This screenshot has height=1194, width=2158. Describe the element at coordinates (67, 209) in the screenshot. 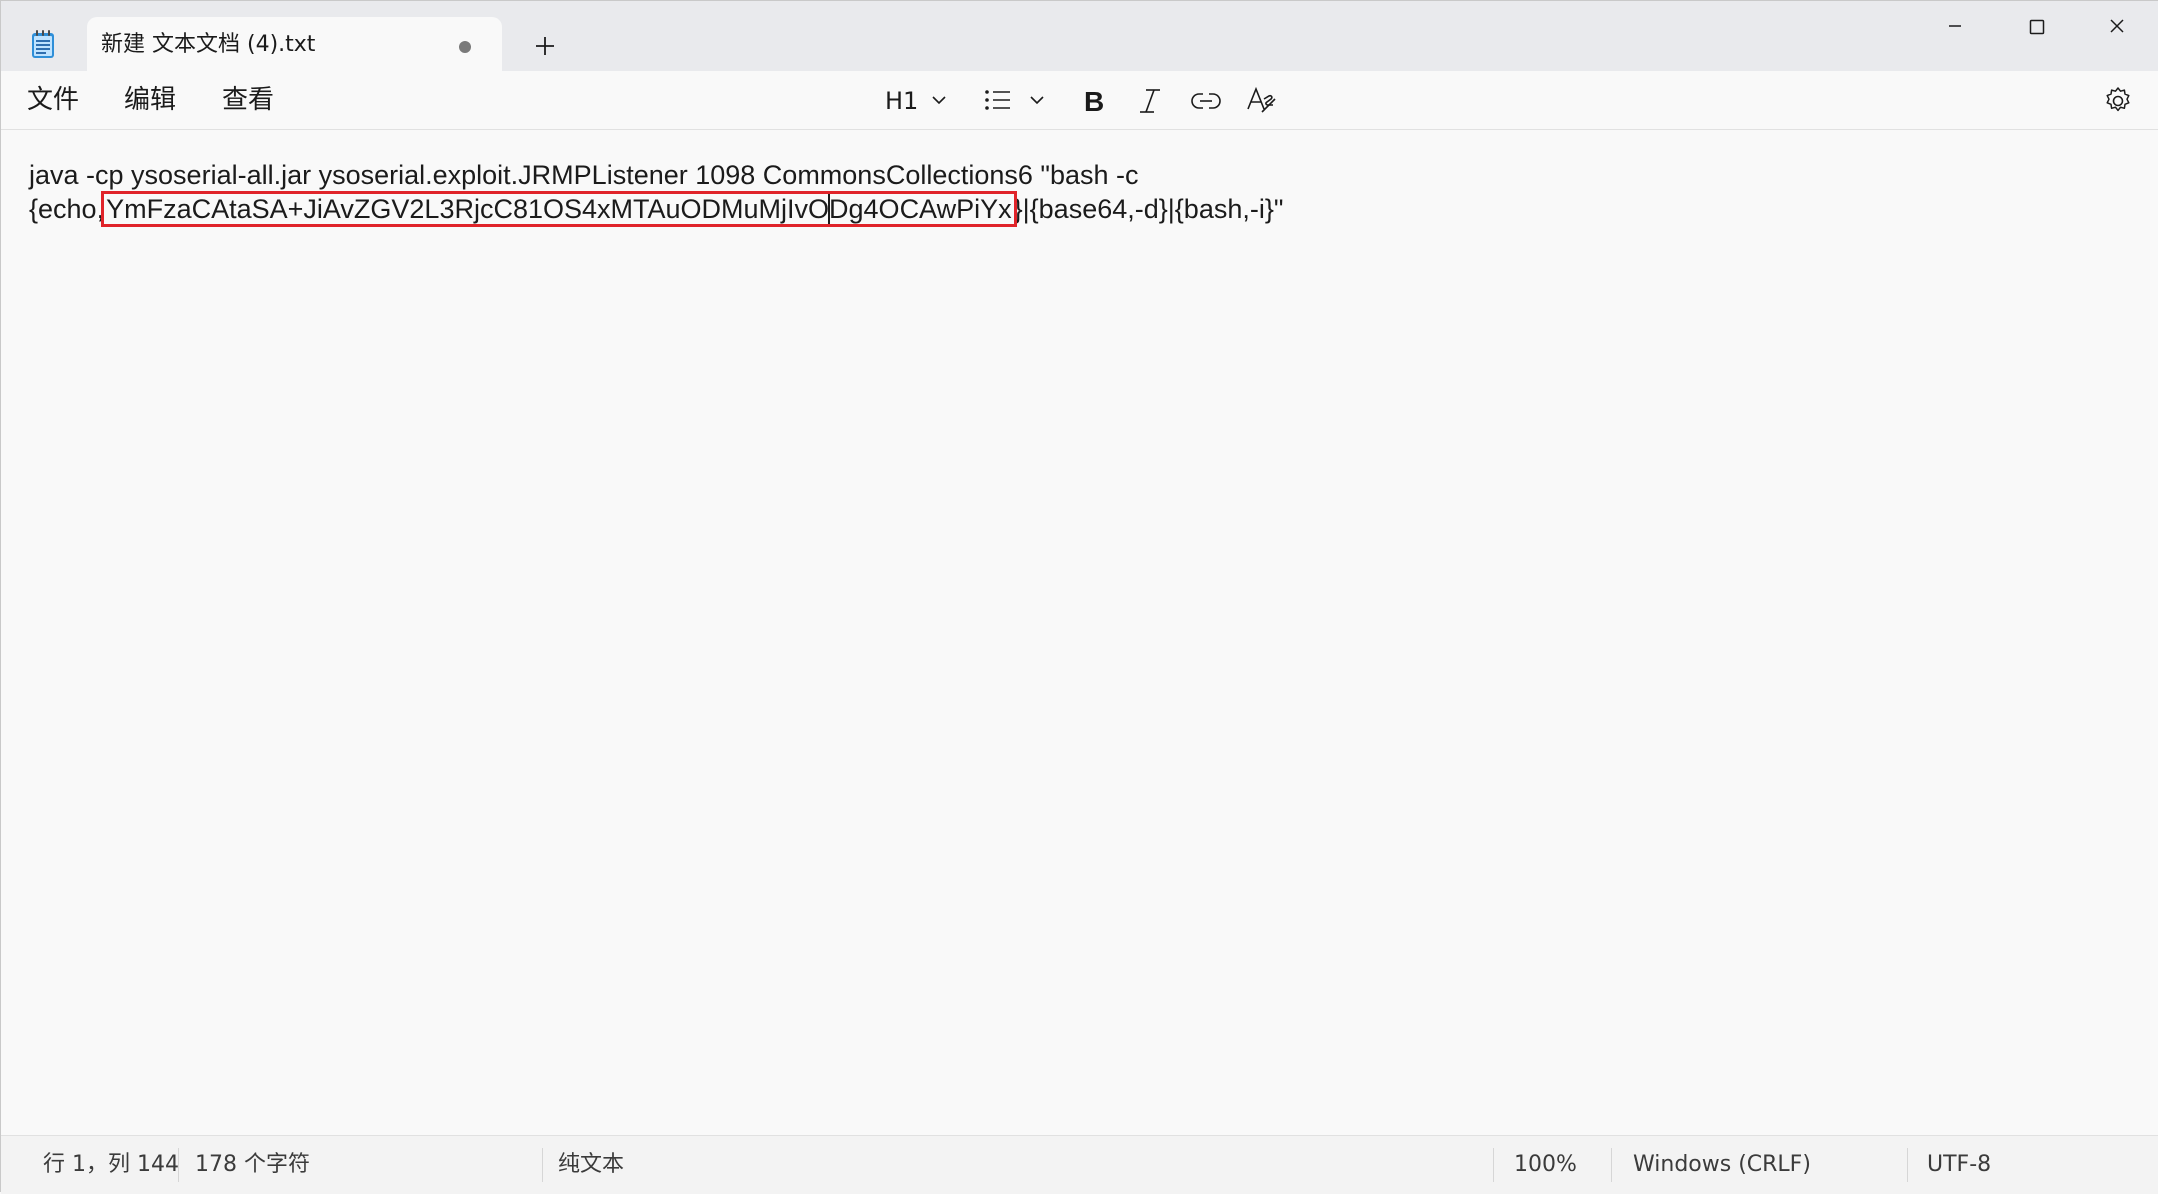

I see `line2-prefix: {echo,` at that location.